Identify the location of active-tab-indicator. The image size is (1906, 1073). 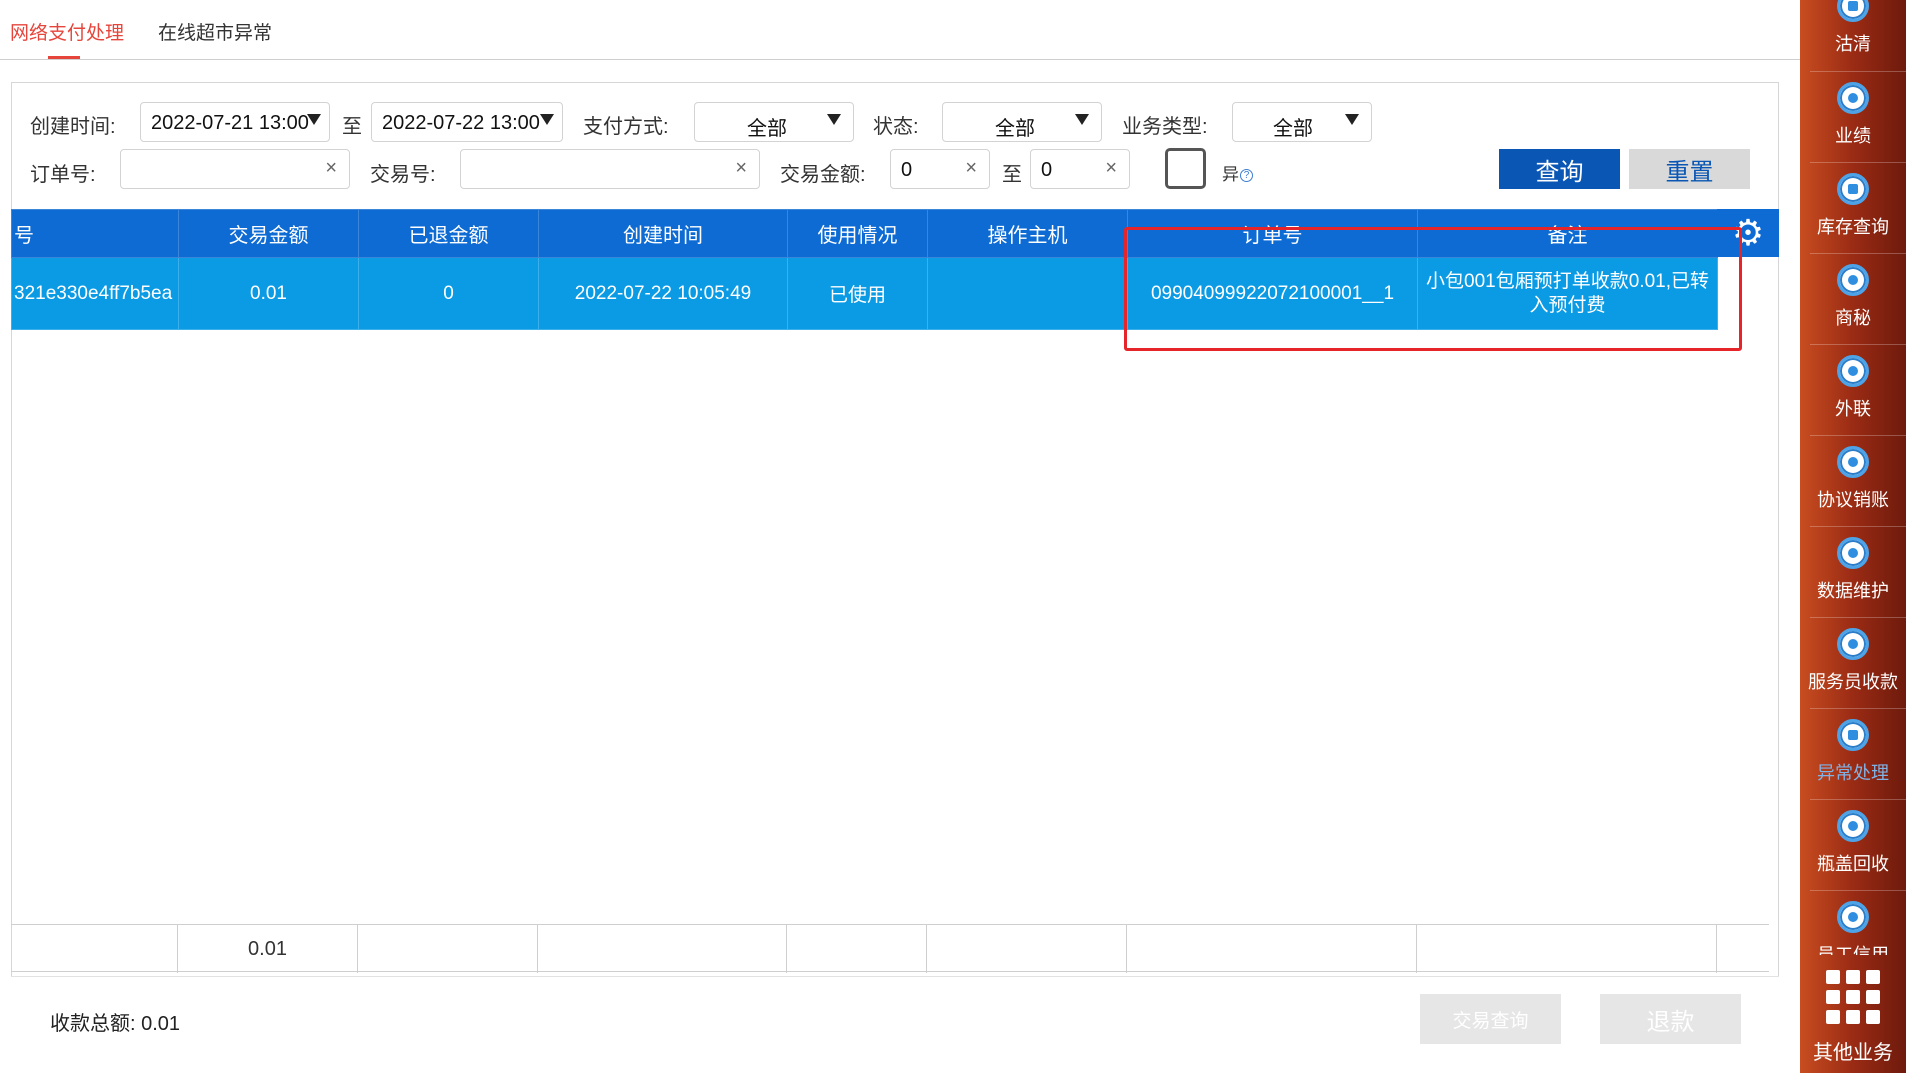
(64, 57).